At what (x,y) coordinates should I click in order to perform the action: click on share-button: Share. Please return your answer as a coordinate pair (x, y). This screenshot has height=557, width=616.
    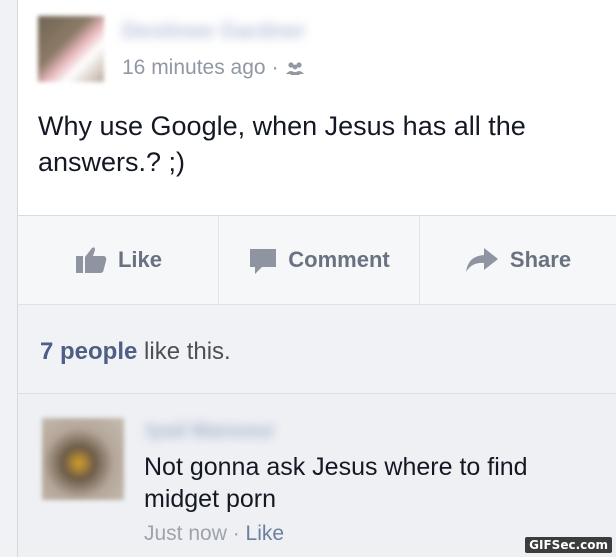
    Looking at the image, I should click on (517, 260).